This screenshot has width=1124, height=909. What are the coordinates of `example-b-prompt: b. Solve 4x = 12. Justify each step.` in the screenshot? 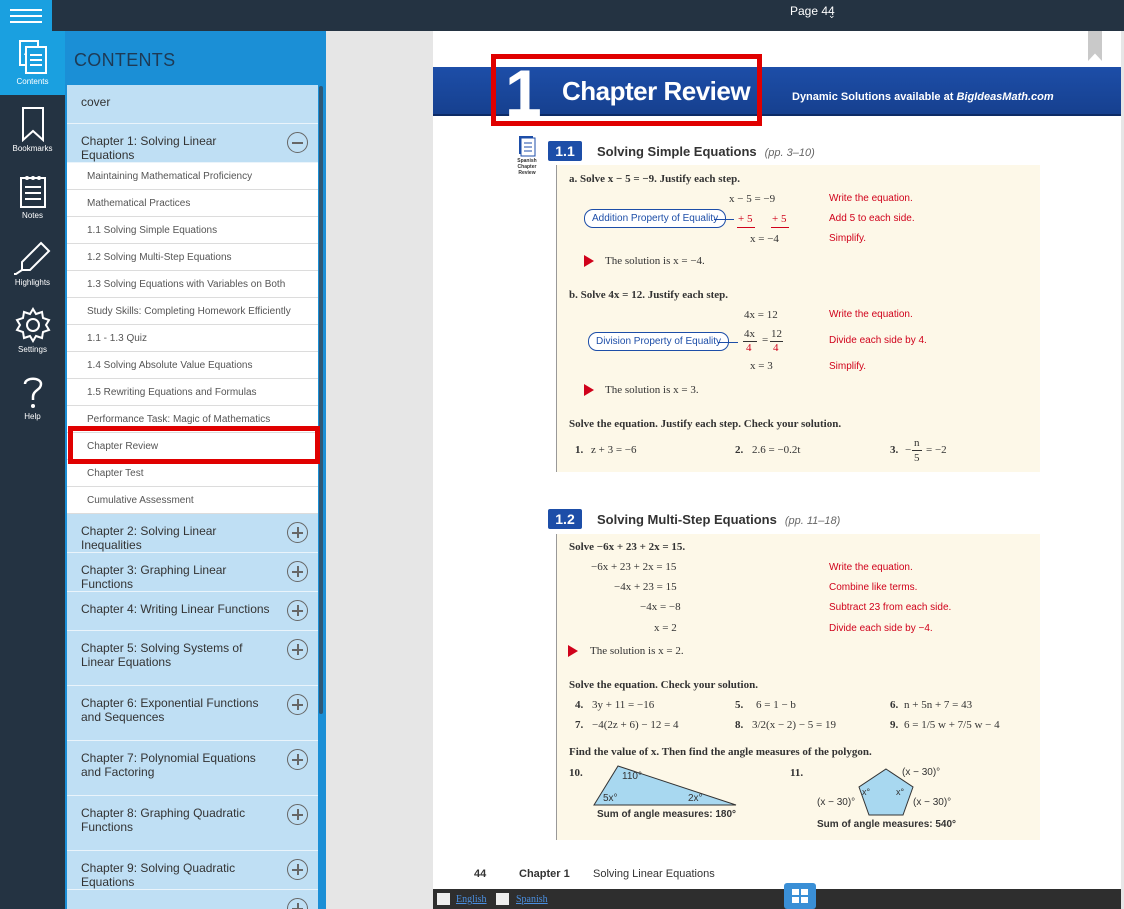 It's located at (649, 295).